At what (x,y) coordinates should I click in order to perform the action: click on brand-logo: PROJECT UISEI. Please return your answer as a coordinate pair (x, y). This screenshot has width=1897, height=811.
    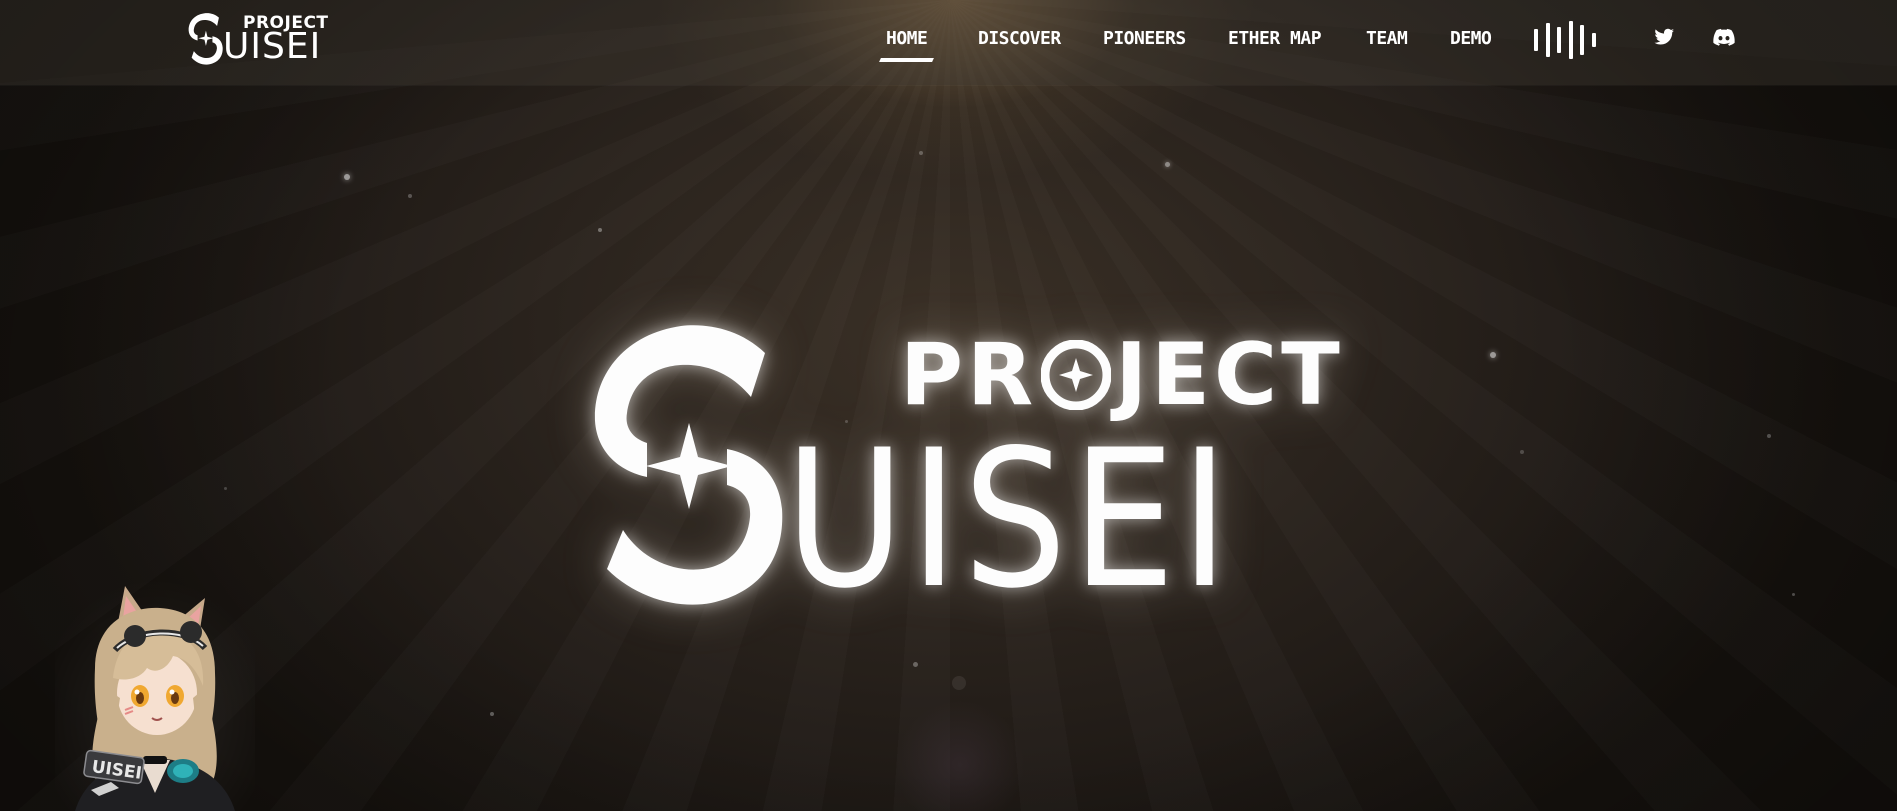
    Looking at the image, I should click on (256, 40).